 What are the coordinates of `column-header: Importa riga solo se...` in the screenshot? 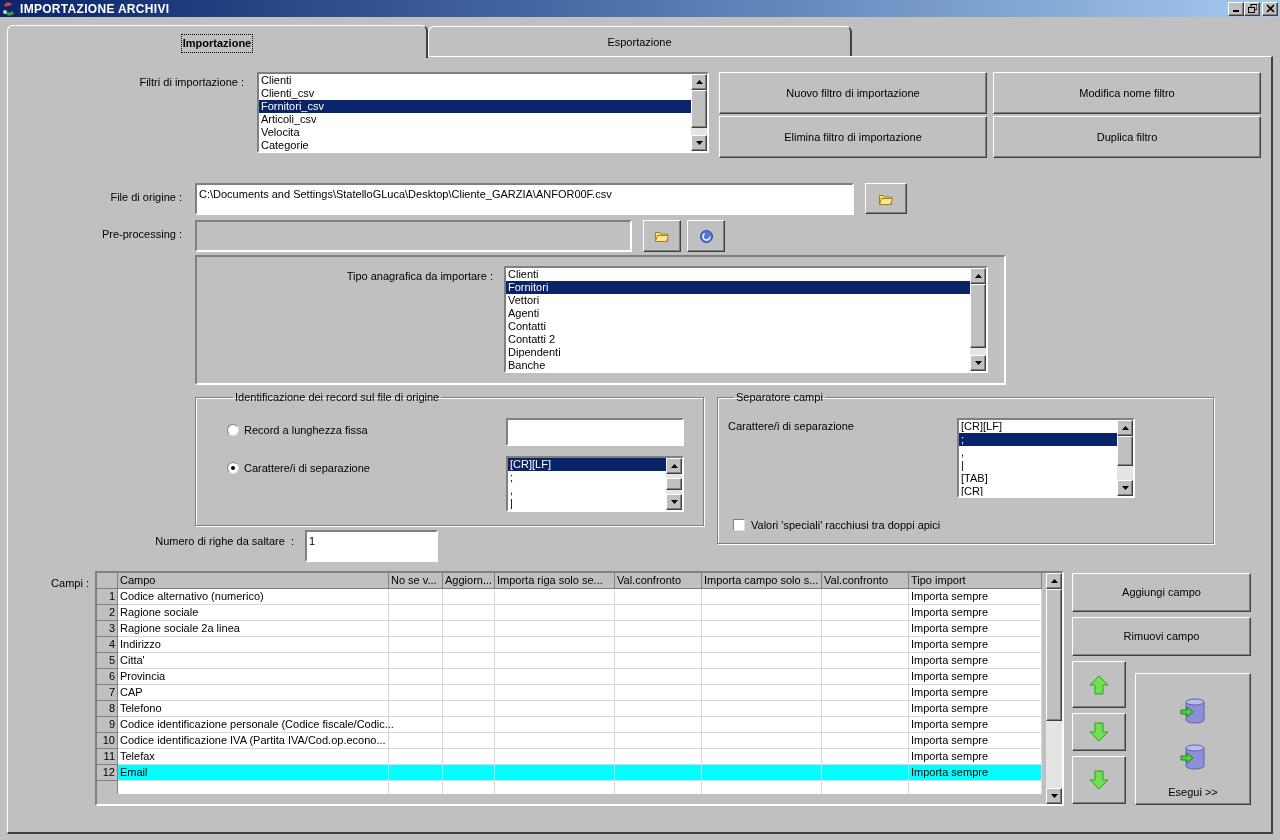 It's located at (555, 581).